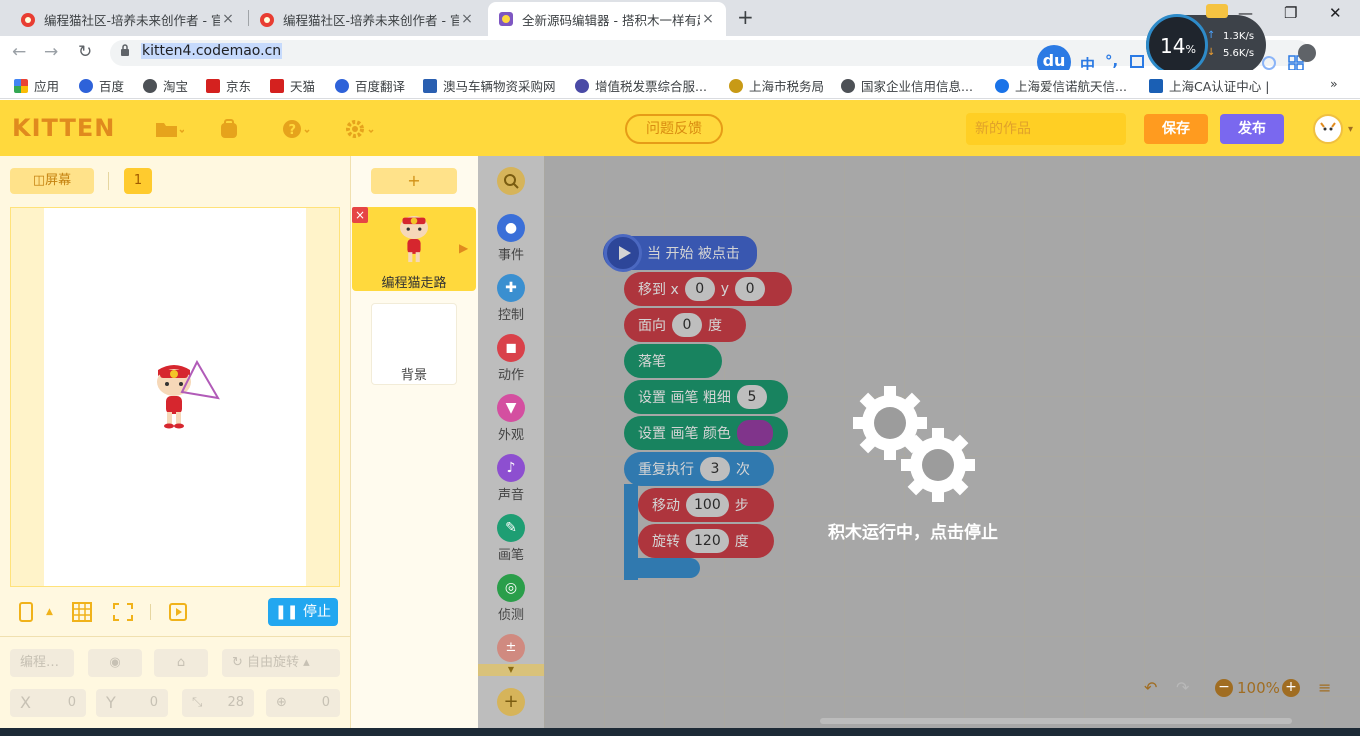 This screenshot has width=1360, height=736. Describe the element at coordinates (36, 85) in the screenshot. I see `bookmark-apps: 应用` at that location.